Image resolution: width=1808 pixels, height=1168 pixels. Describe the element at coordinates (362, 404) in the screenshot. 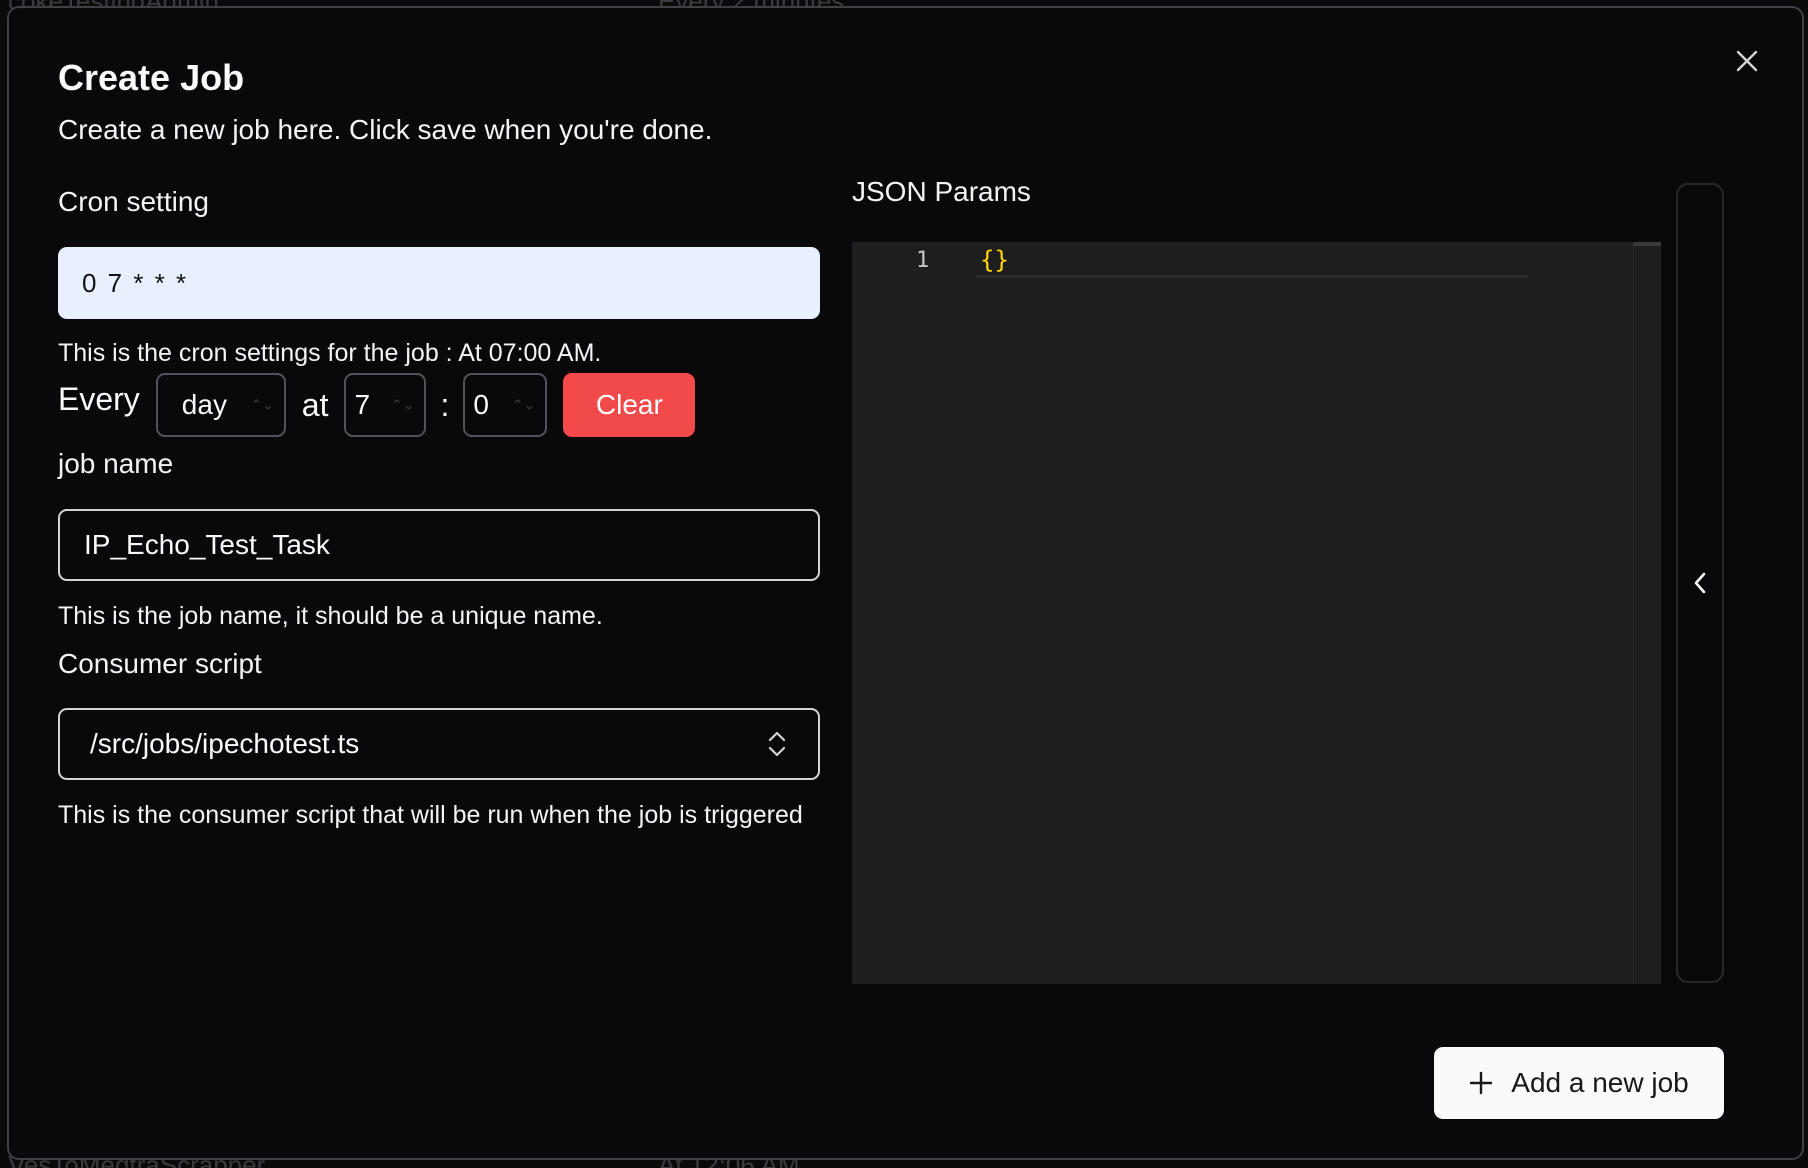

I see `hour-select-value: 7` at that location.